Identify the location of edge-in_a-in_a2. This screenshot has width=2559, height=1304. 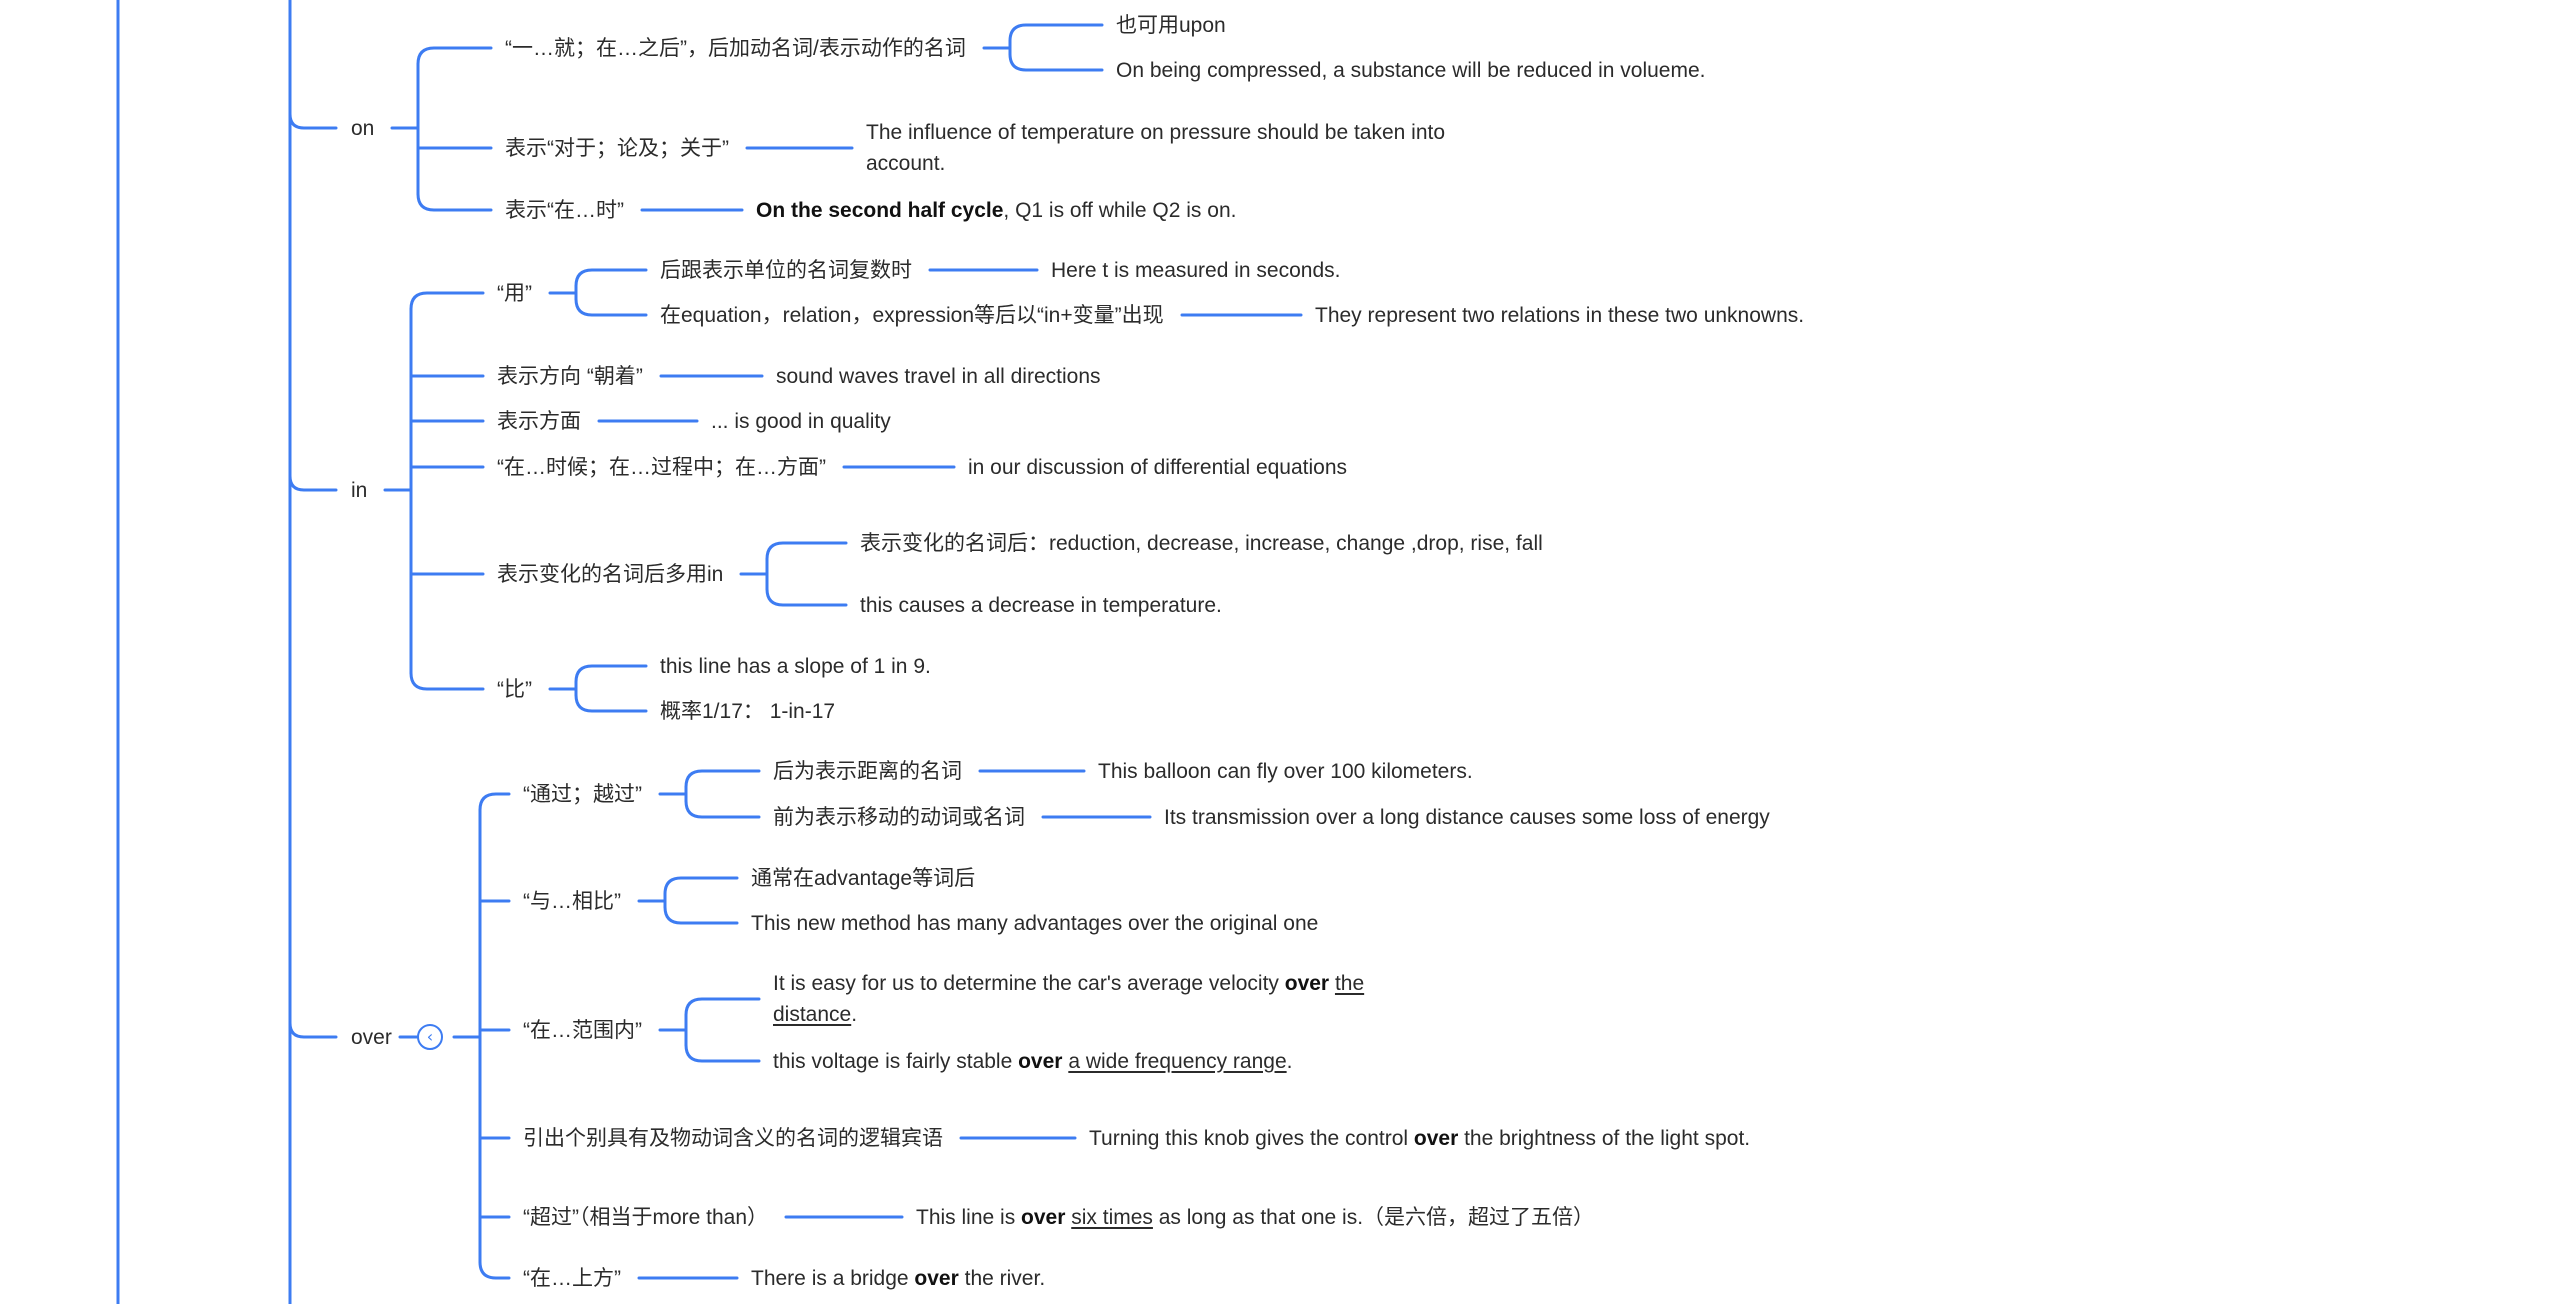
(611, 307).